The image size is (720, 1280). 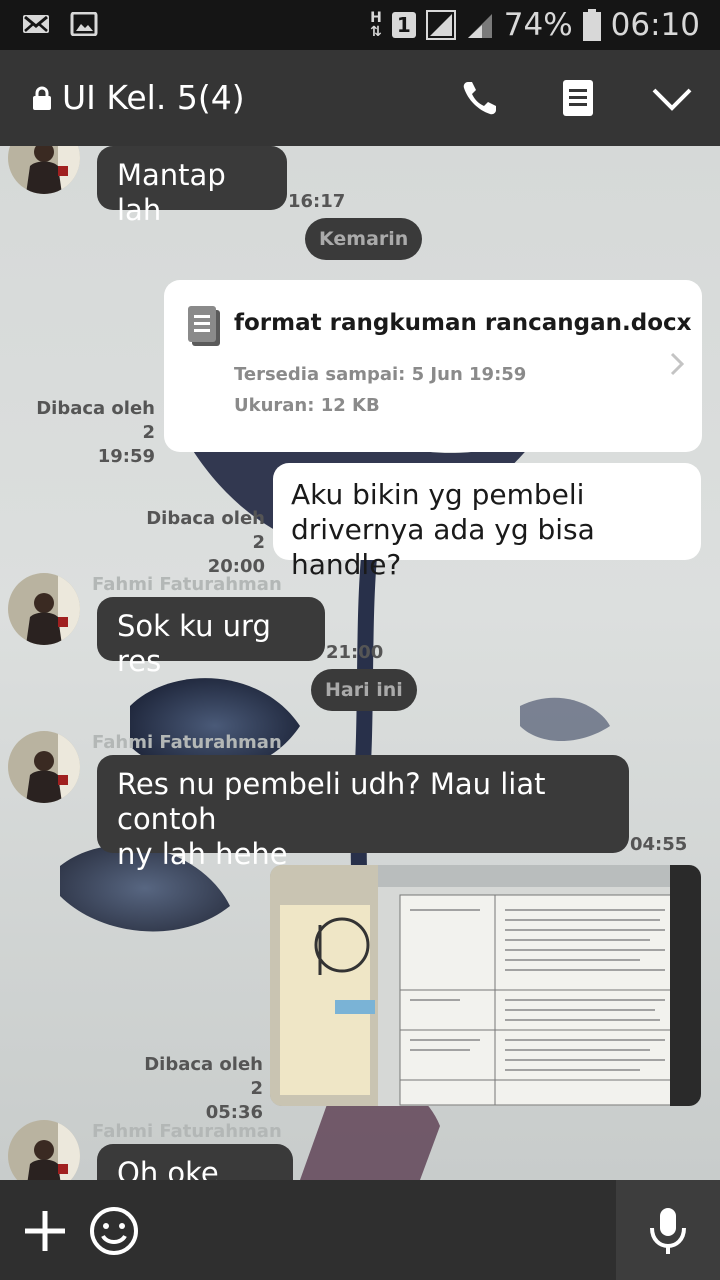 I want to click on document-icon, so click(x=204, y=326).